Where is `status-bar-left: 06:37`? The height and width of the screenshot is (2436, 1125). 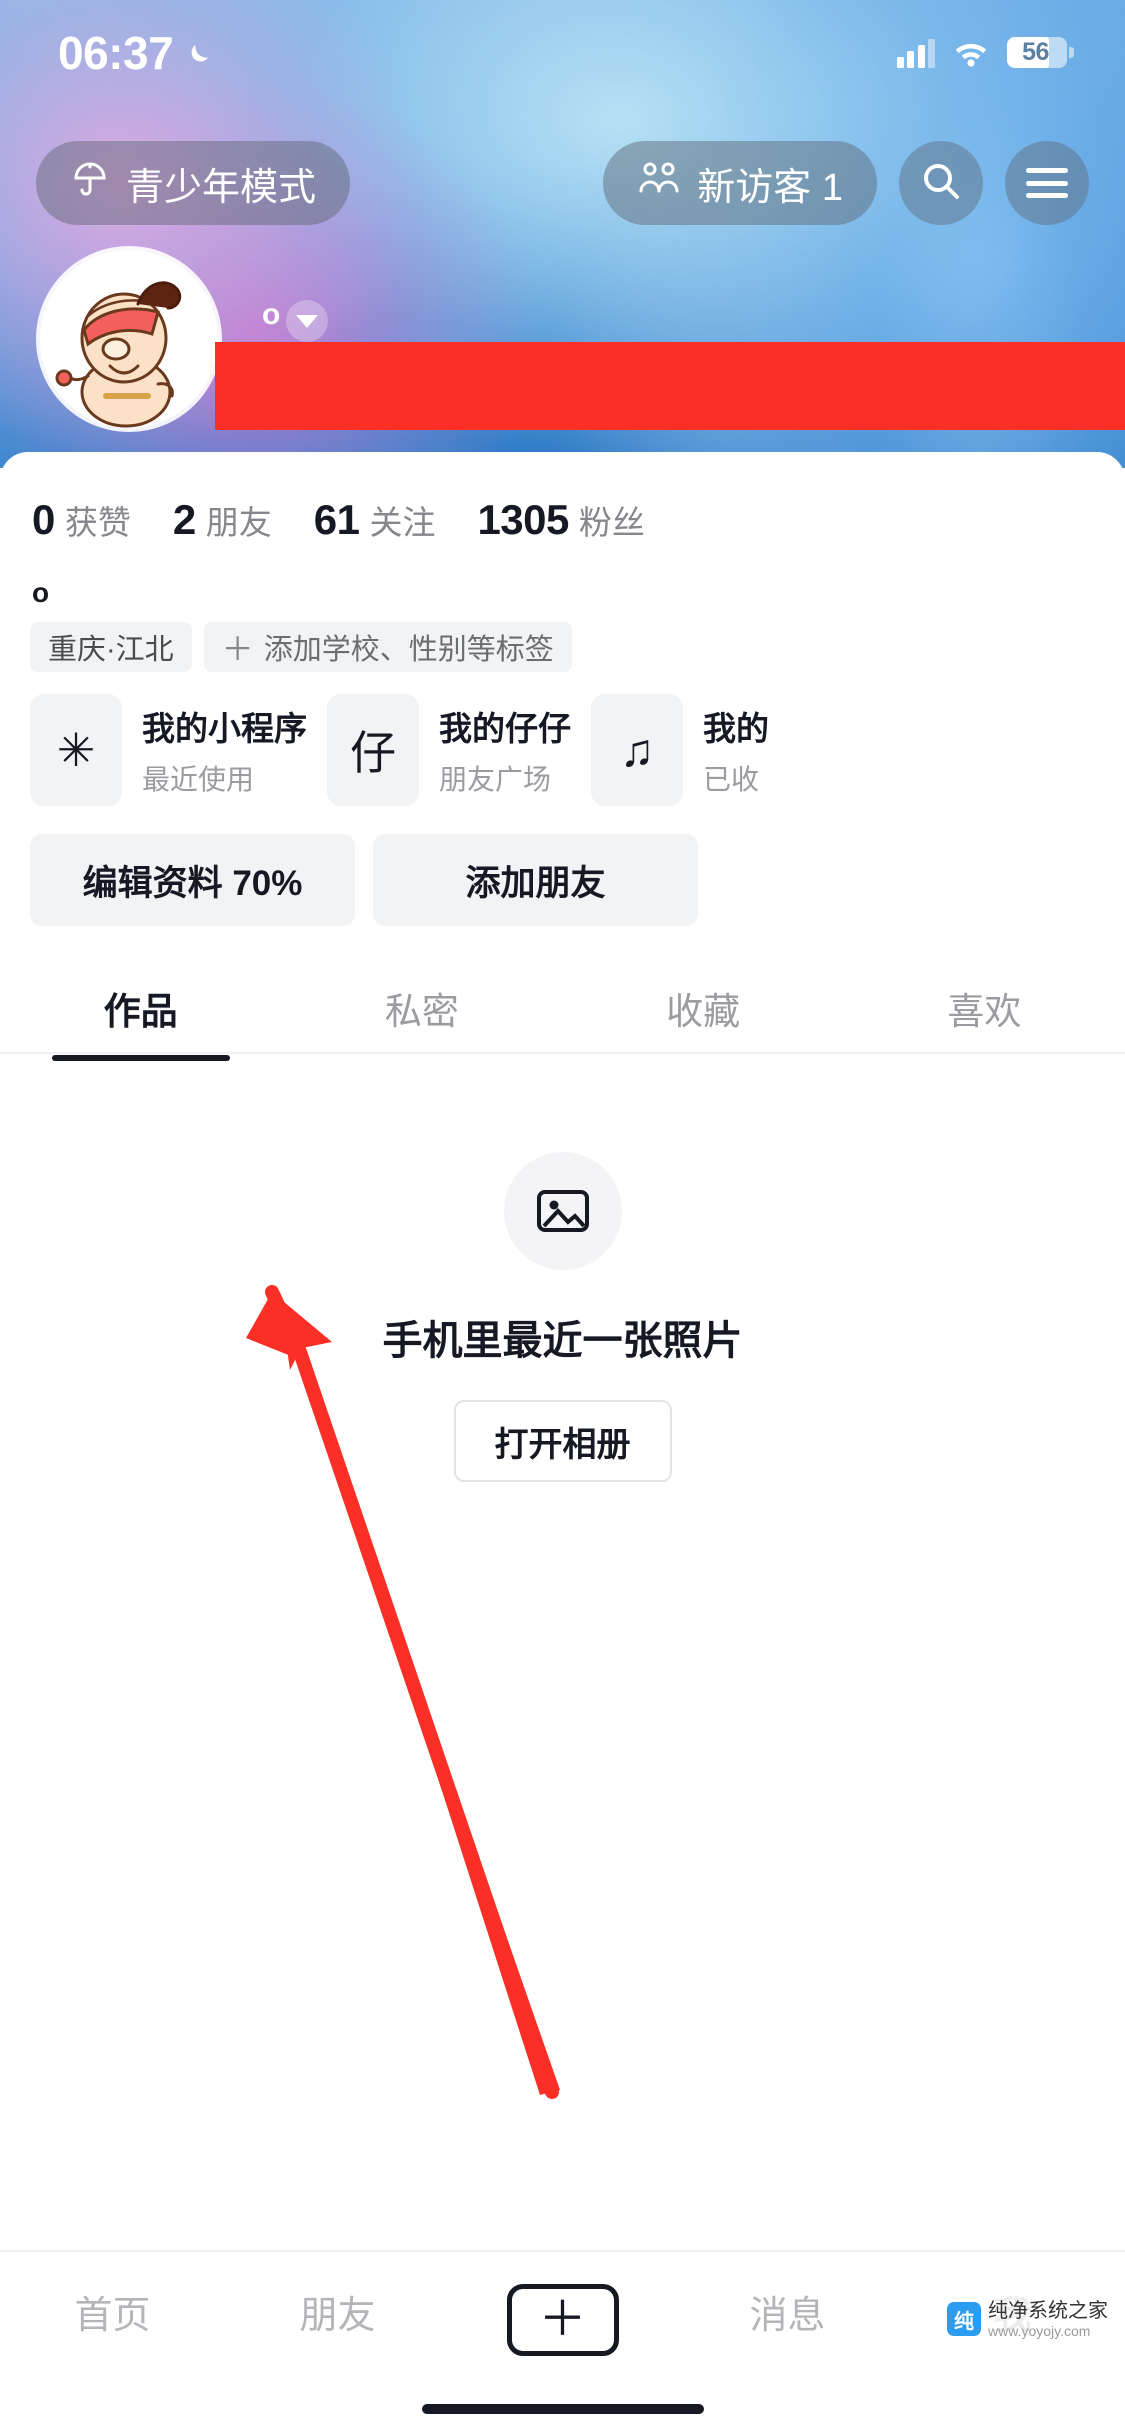
status-bar-left: 06:37 is located at coordinates (137, 53).